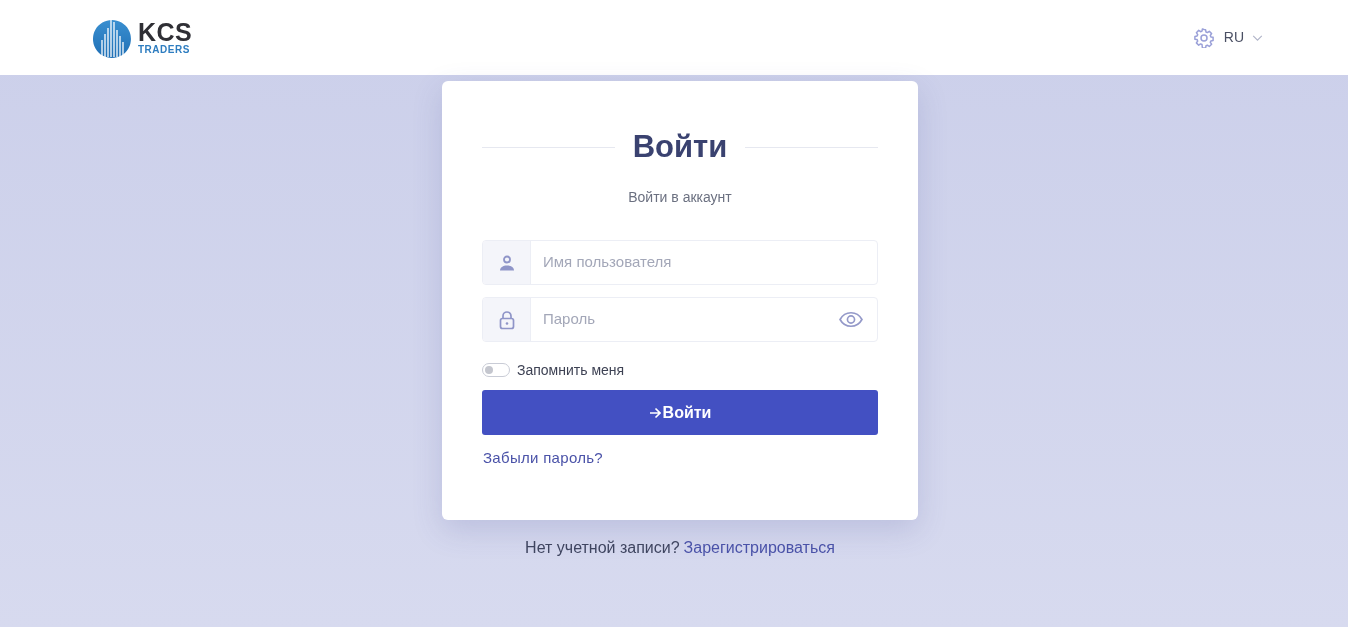 Image resolution: width=1348 pixels, height=627 pixels. I want to click on card-title: Войти, so click(680, 147).